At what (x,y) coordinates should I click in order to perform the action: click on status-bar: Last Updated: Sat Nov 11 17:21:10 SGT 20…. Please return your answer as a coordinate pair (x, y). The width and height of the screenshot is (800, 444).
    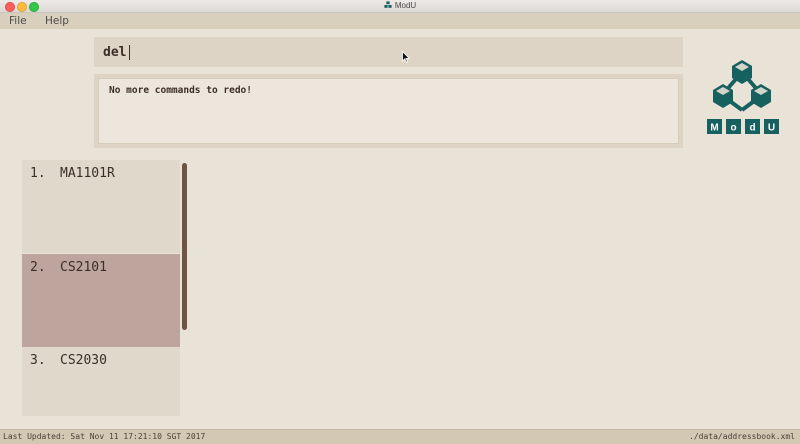
    Looking at the image, I should click on (400, 436).